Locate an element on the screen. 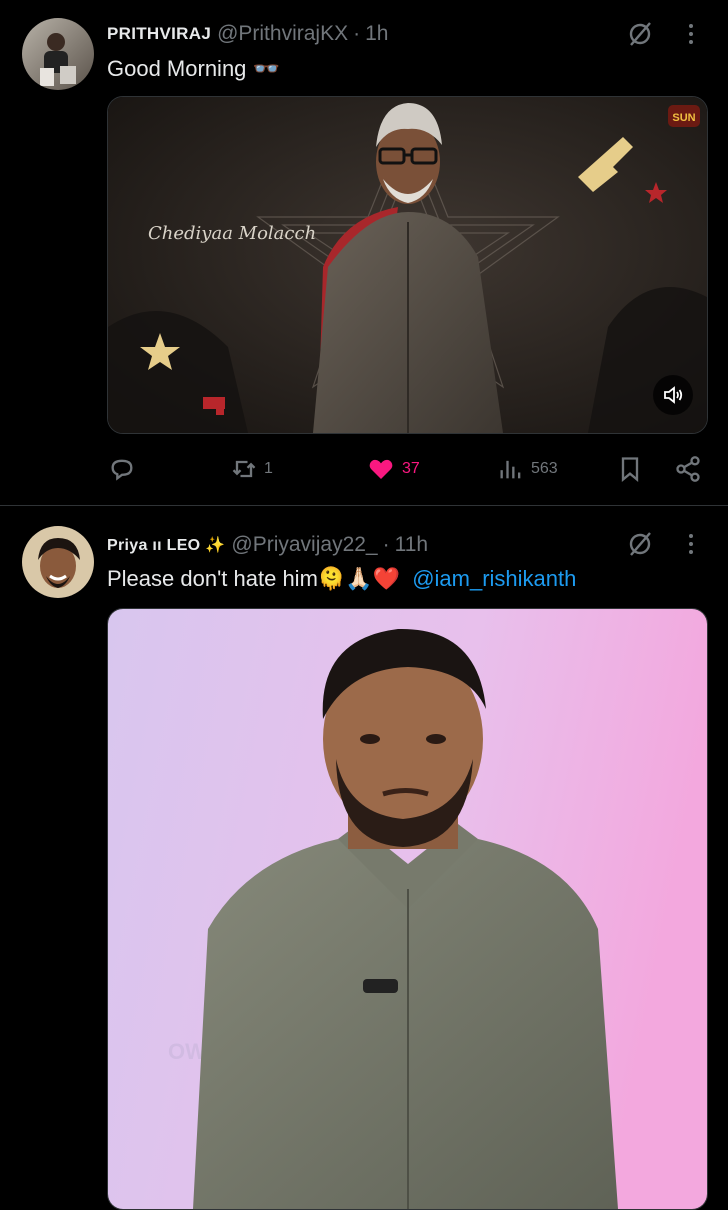  views-count: 563 is located at coordinates (544, 468).